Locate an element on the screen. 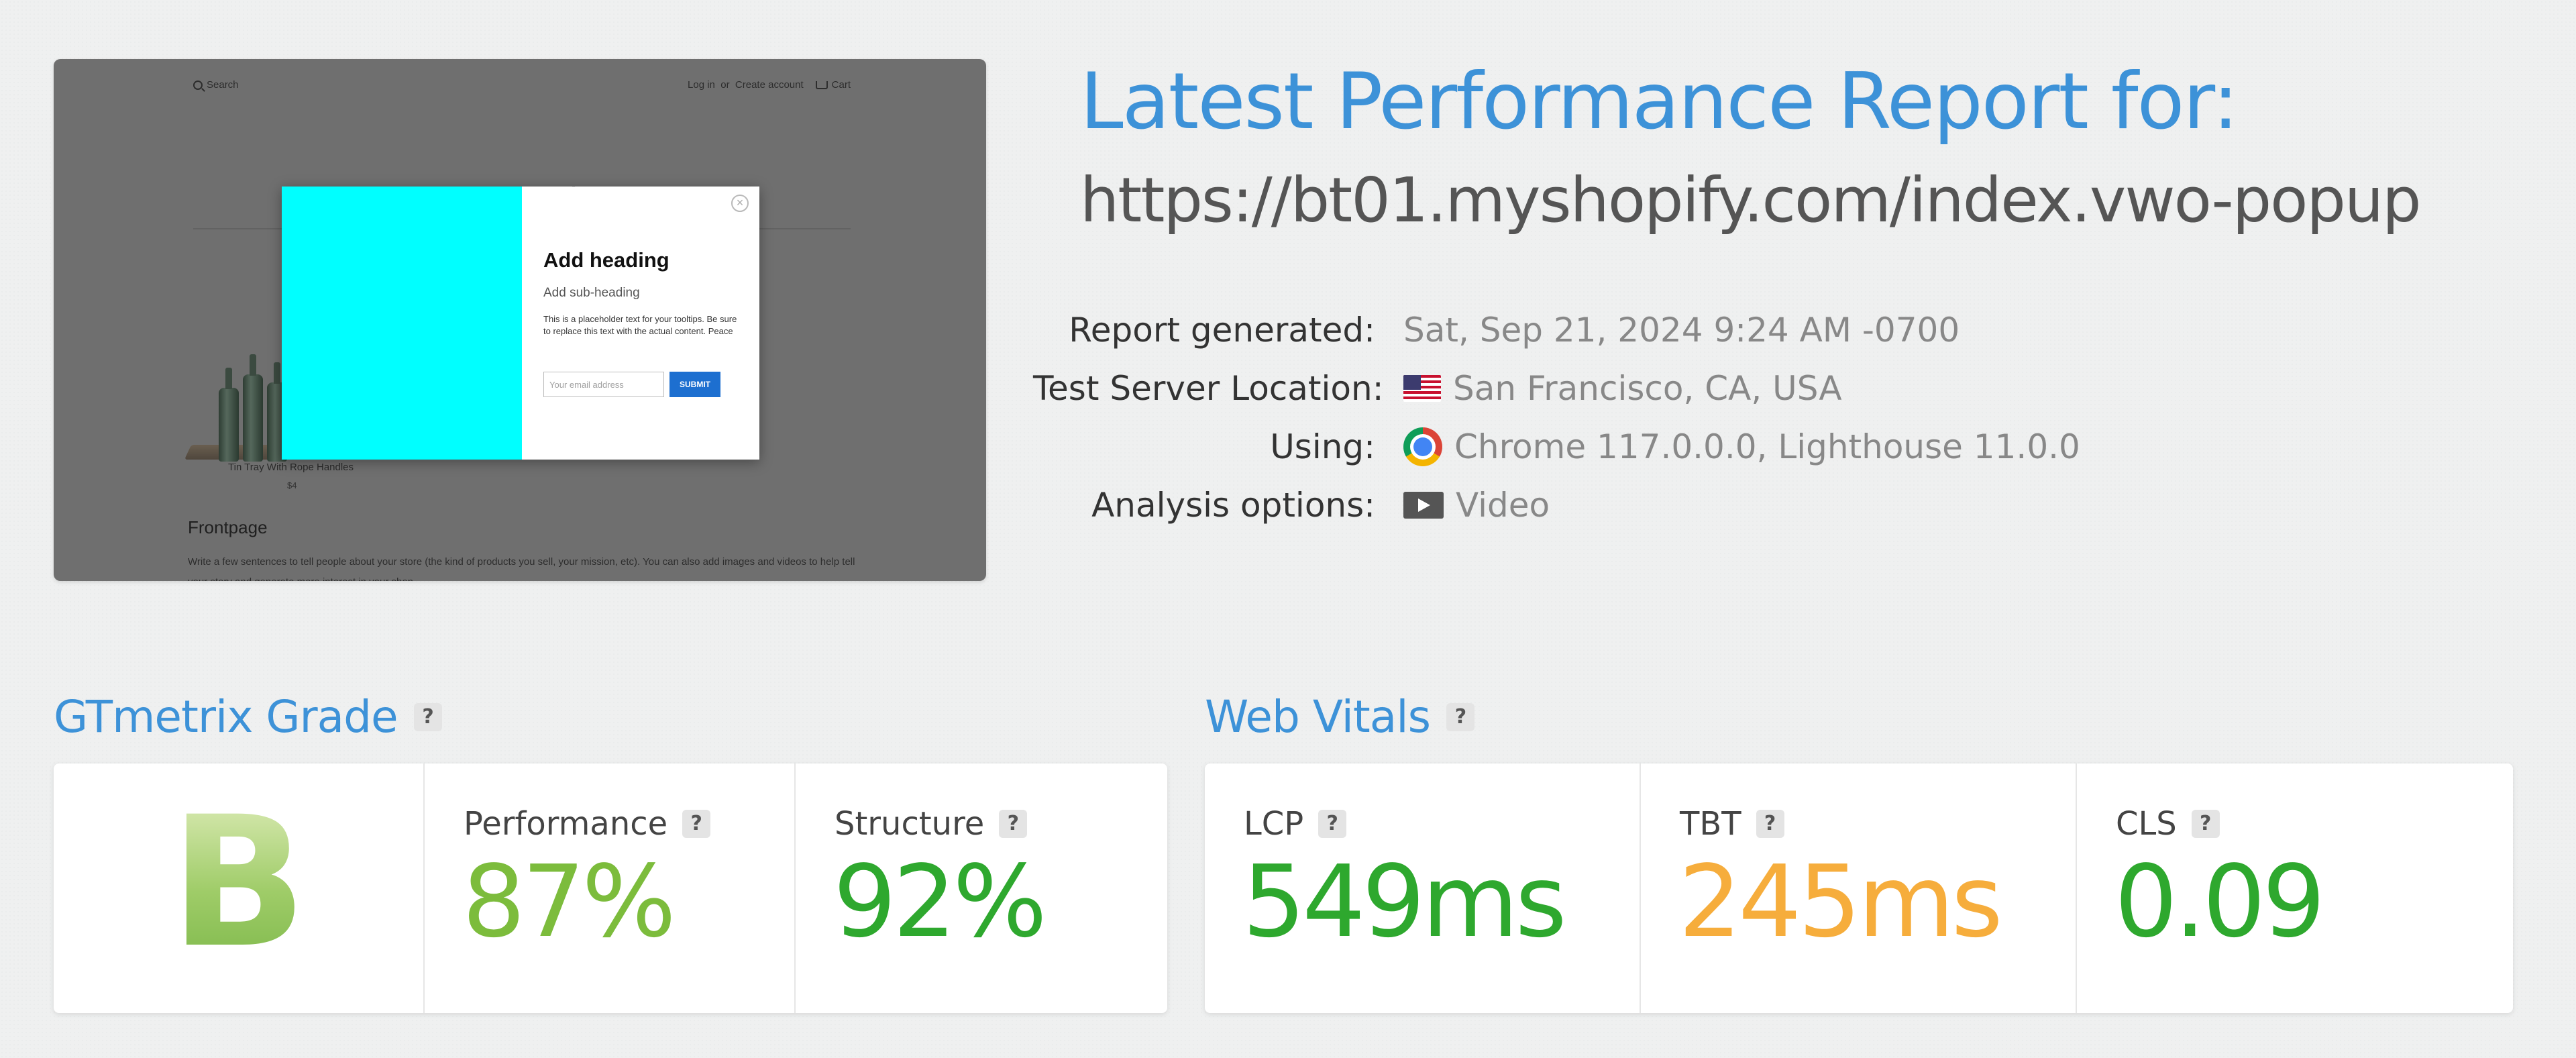 This screenshot has width=2576, height=1058. lcp-label: LCP ? is located at coordinates (1295, 824).